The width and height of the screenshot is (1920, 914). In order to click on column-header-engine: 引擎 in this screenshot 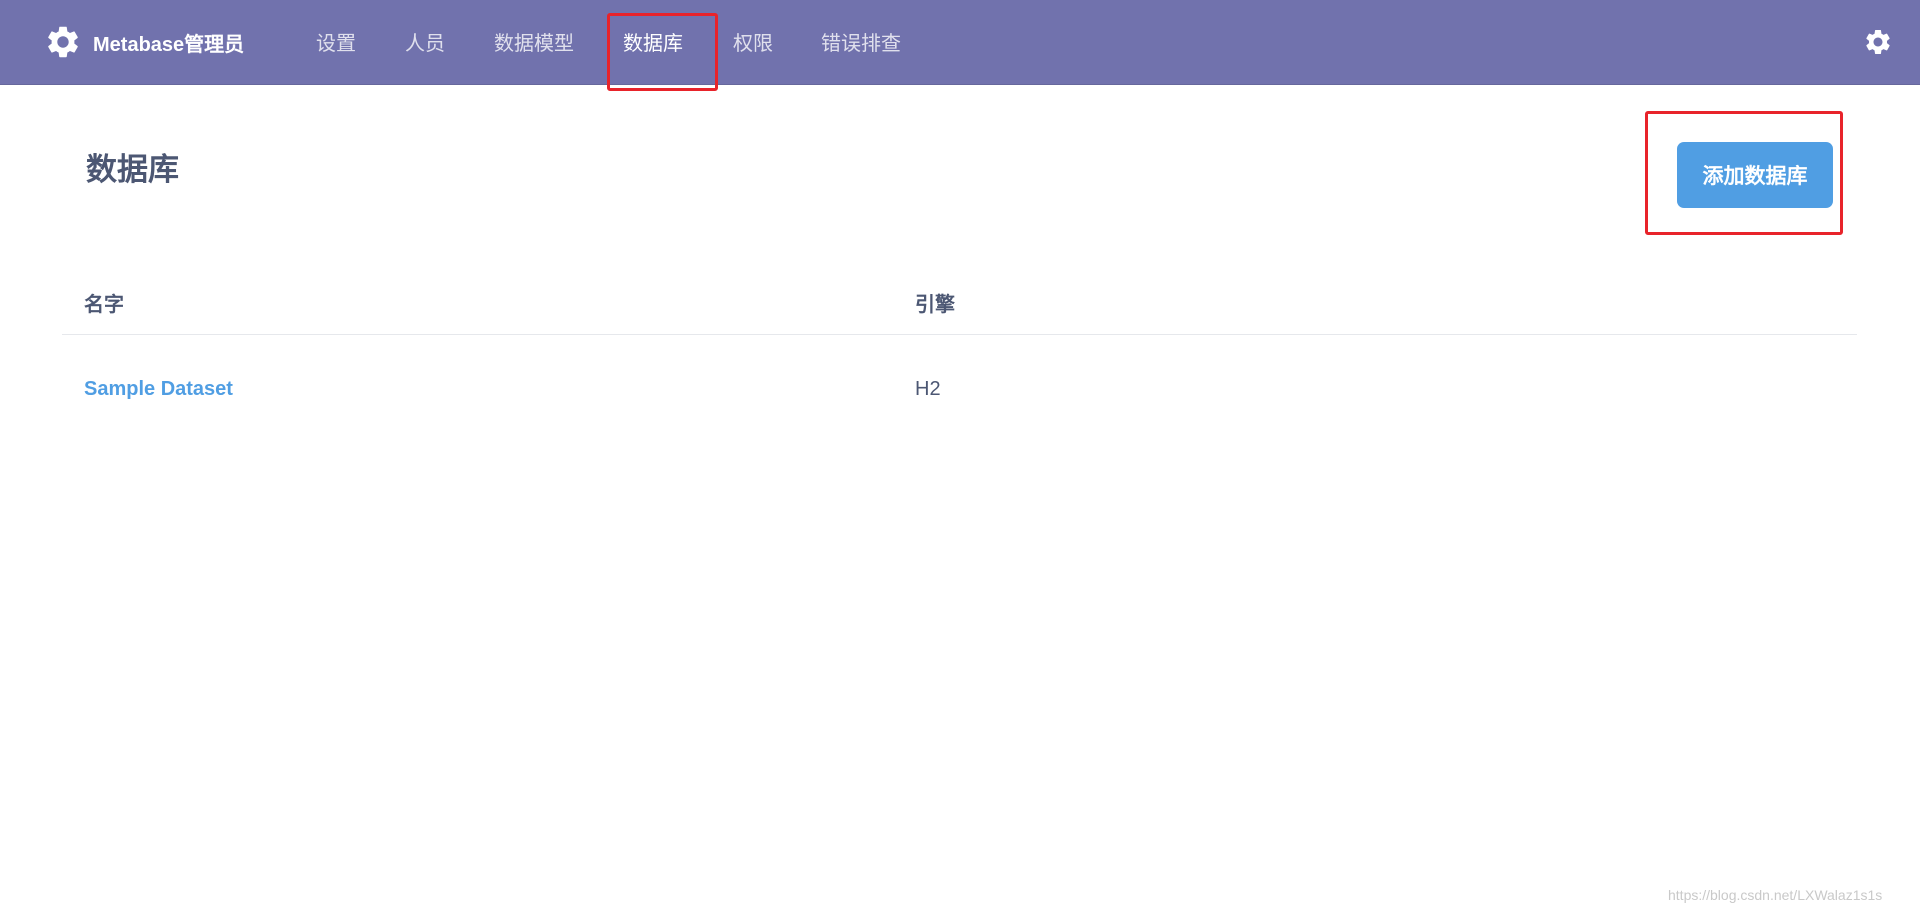, I will do `click(935, 305)`.